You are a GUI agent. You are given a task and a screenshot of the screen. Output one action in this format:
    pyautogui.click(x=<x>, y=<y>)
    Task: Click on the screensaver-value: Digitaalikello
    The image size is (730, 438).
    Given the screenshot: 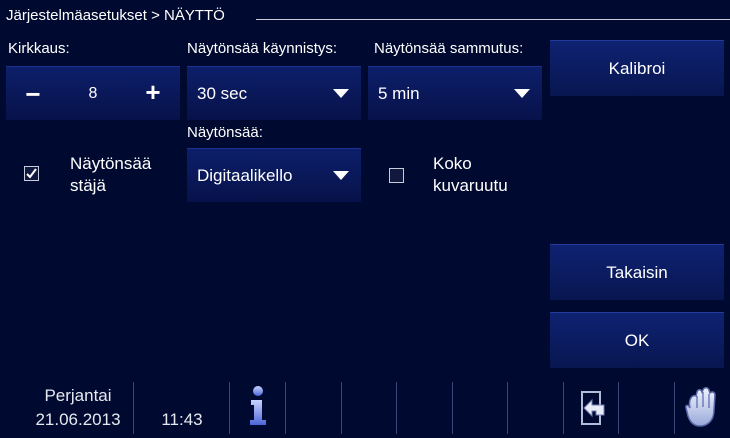 What is the action you would take?
    pyautogui.click(x=245, y=175)
    